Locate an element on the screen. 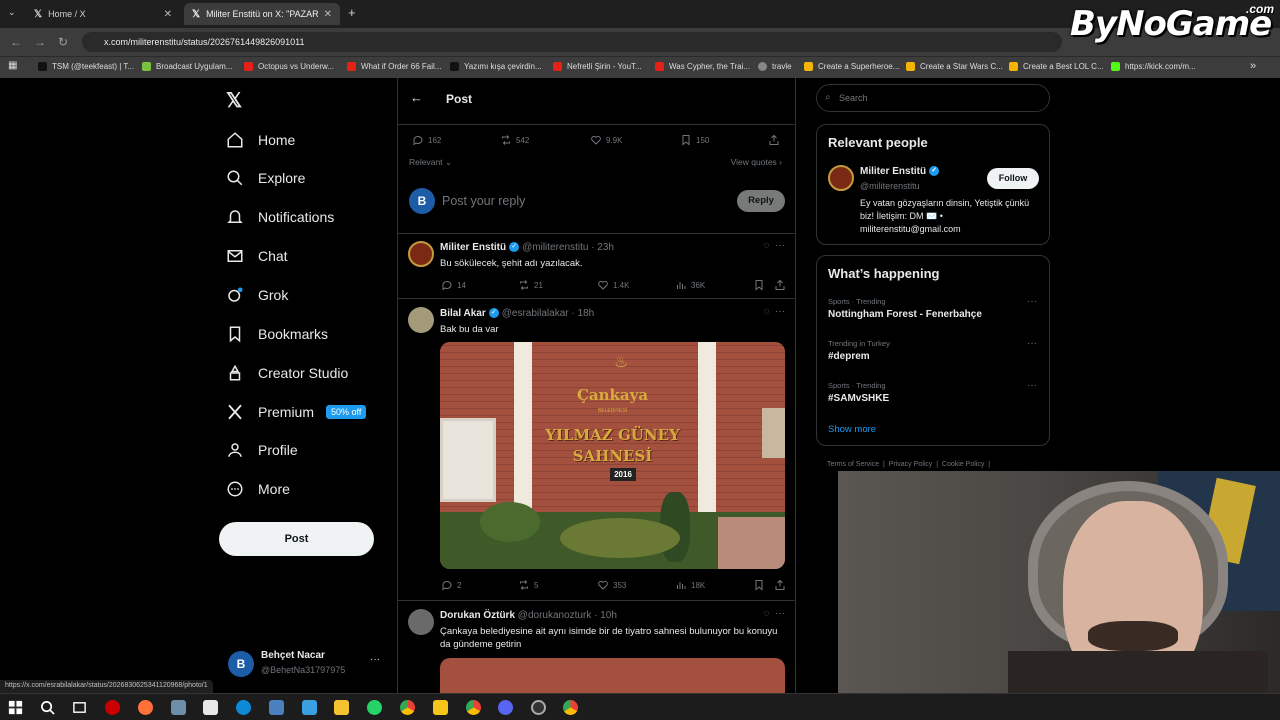 This screenshot has width=1280, height=720. apps-grid-icon: ▦ is located at coordinates (12, 65).